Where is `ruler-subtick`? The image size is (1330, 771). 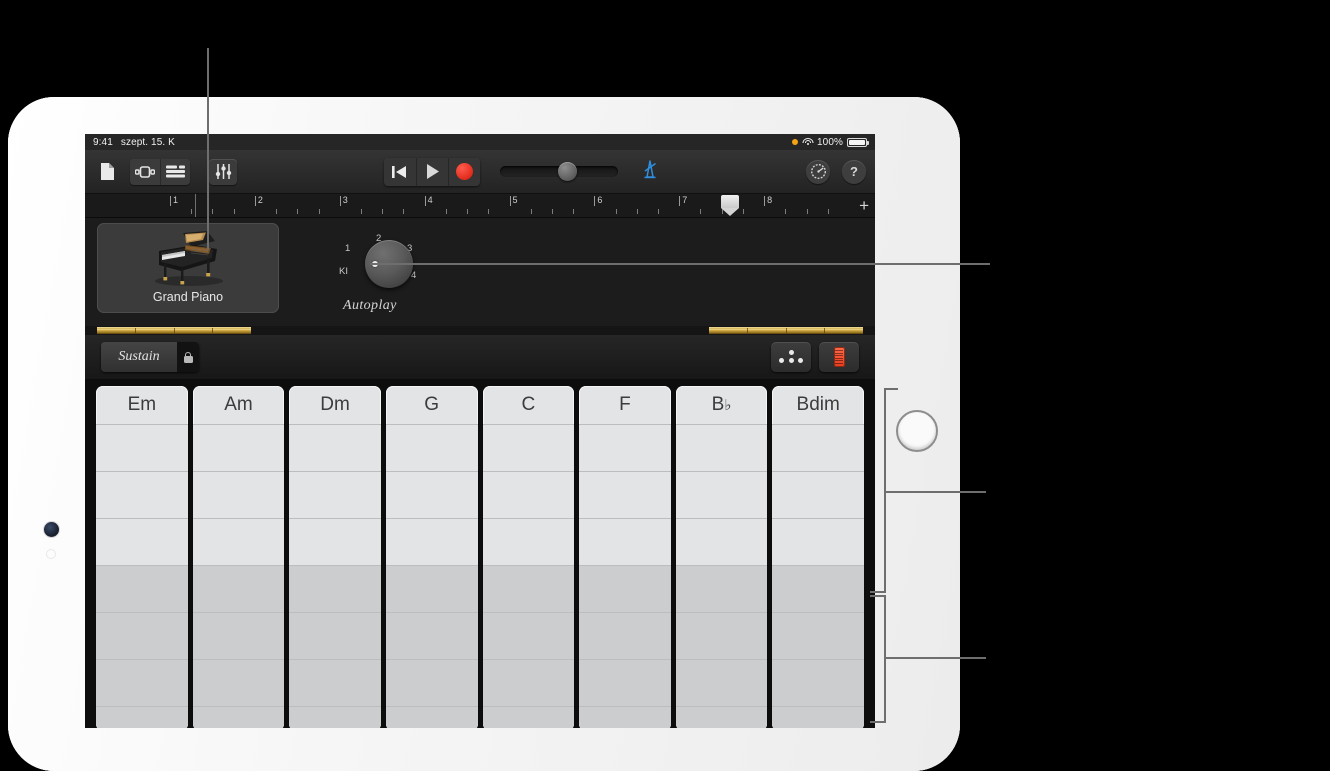 ruler-subtick is located at coordinates (828, 211).